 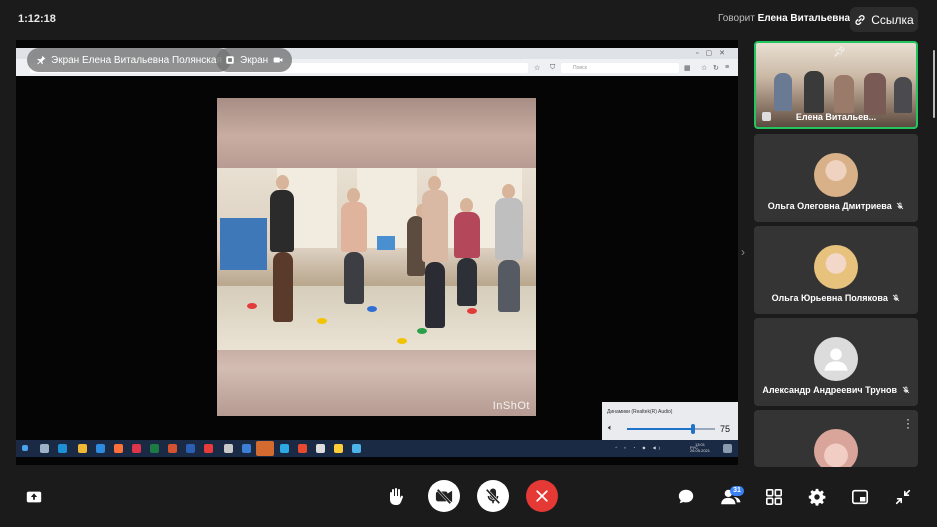 I want to click on task-view-icon, so click(x=44, y=448).